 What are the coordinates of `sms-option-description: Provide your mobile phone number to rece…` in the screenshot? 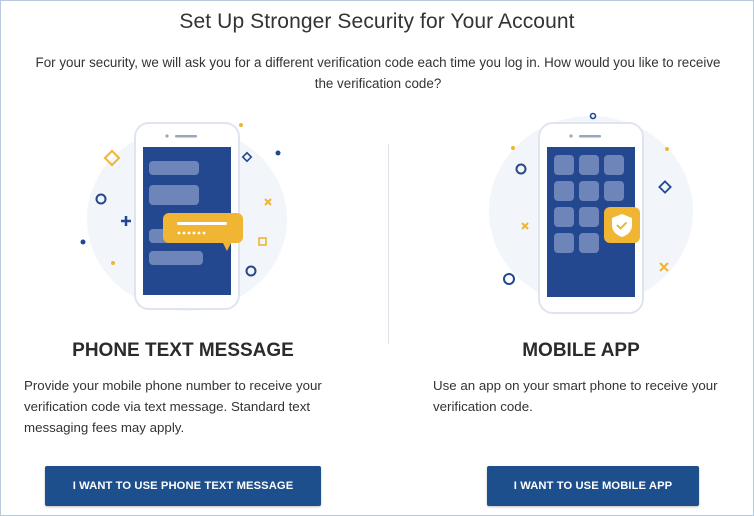 It's located at (173, 406).